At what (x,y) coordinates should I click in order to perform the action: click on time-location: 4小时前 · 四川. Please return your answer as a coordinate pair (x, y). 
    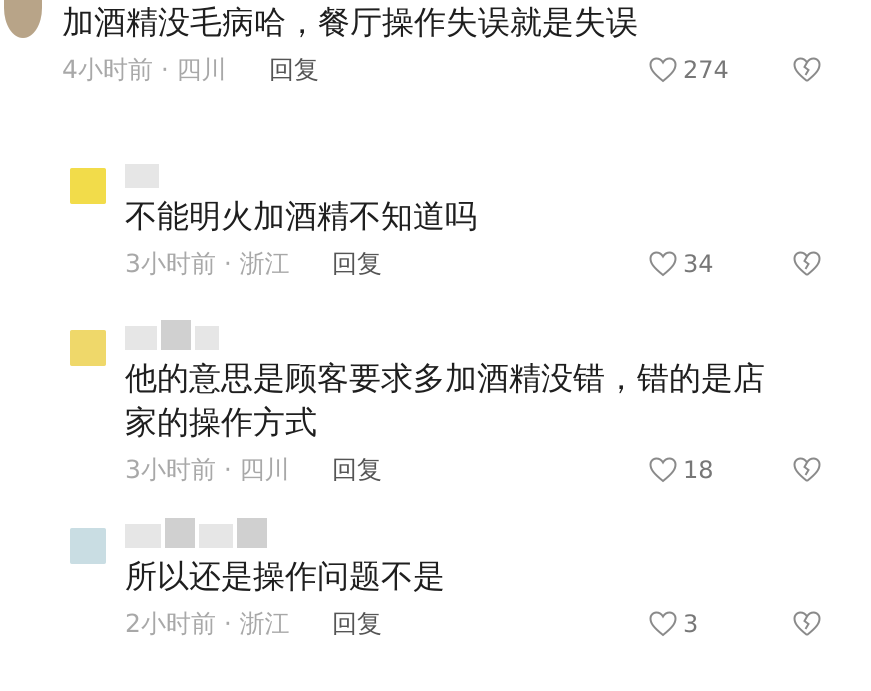
    Looking at the image, I should click on (144, 70).